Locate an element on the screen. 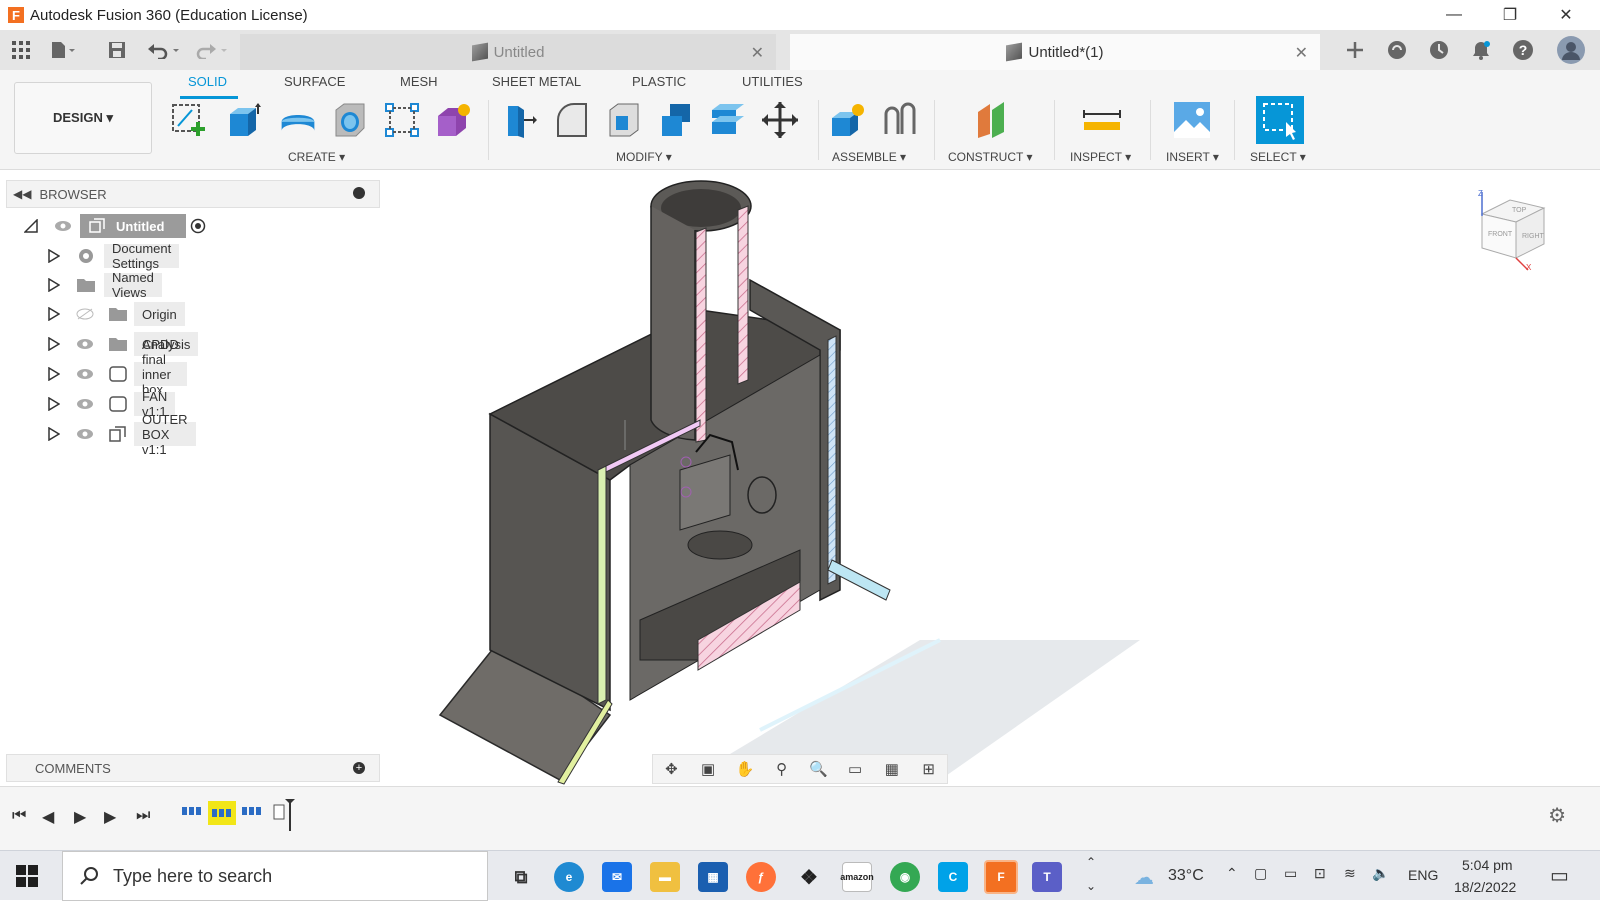 Image resolution: width=1600 pixels, height=901 pixels. wifi-icon: ≋ is located at coordinates (1350, 873).